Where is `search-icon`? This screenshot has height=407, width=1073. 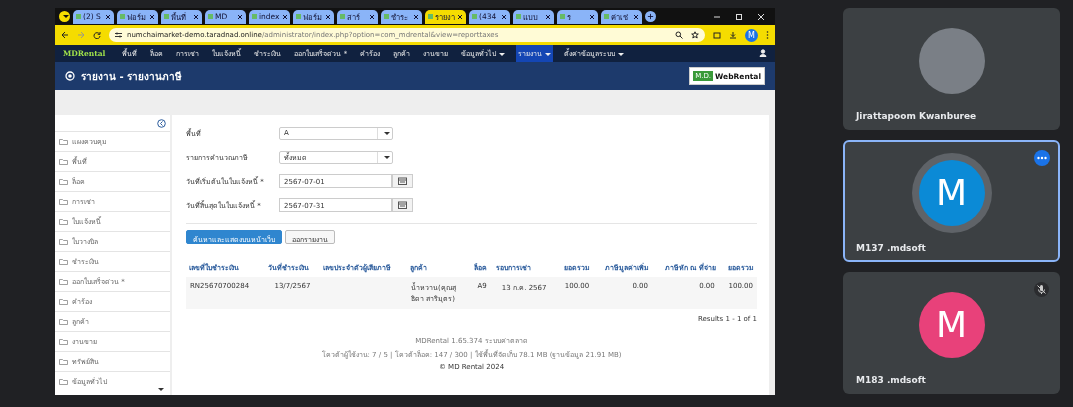 search-icon is located at coordinates (679, 35).